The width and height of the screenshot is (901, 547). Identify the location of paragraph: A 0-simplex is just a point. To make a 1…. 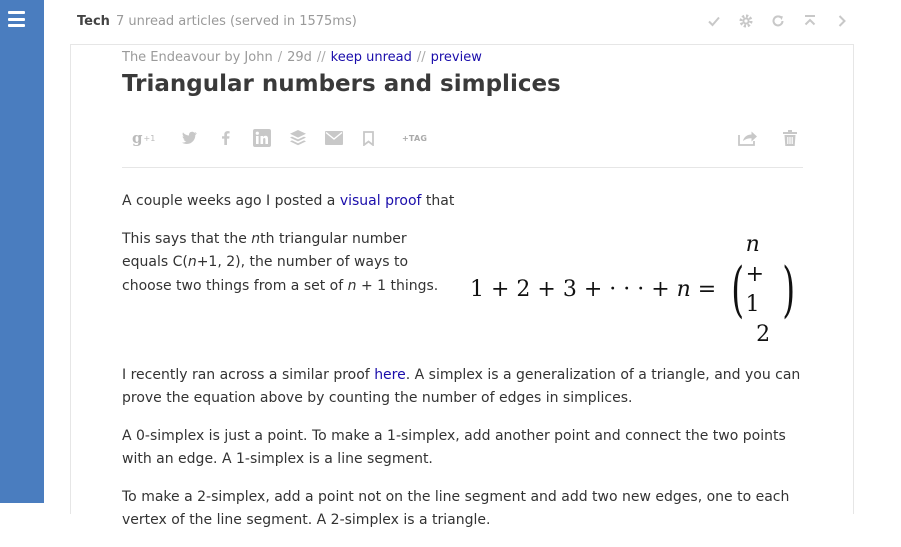
(454, 447).